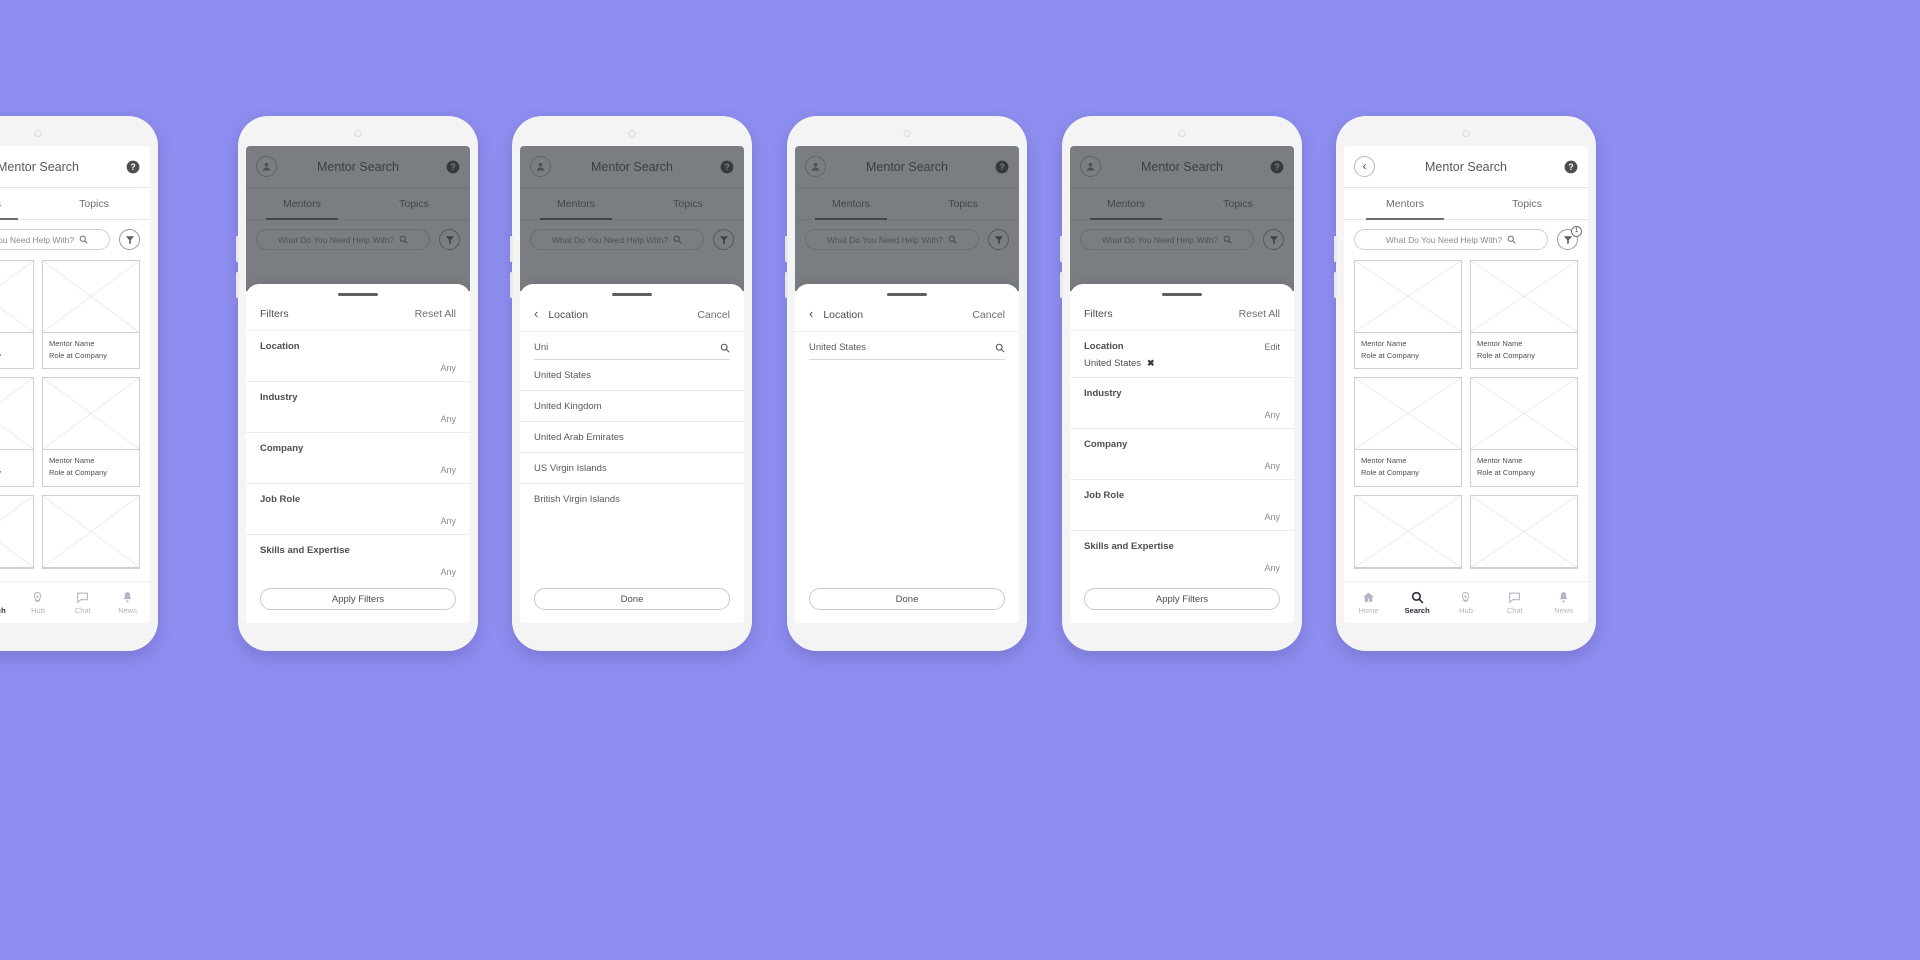  I want to click on filter-row-location: Location Edit United States ✖, so click(1182, 354).